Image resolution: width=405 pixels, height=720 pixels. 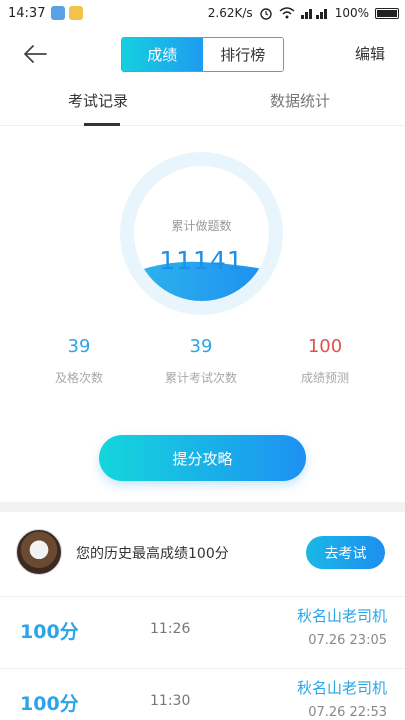 I want to click on segment-control: 成绩 排行榜, so click(x=202, y=54).